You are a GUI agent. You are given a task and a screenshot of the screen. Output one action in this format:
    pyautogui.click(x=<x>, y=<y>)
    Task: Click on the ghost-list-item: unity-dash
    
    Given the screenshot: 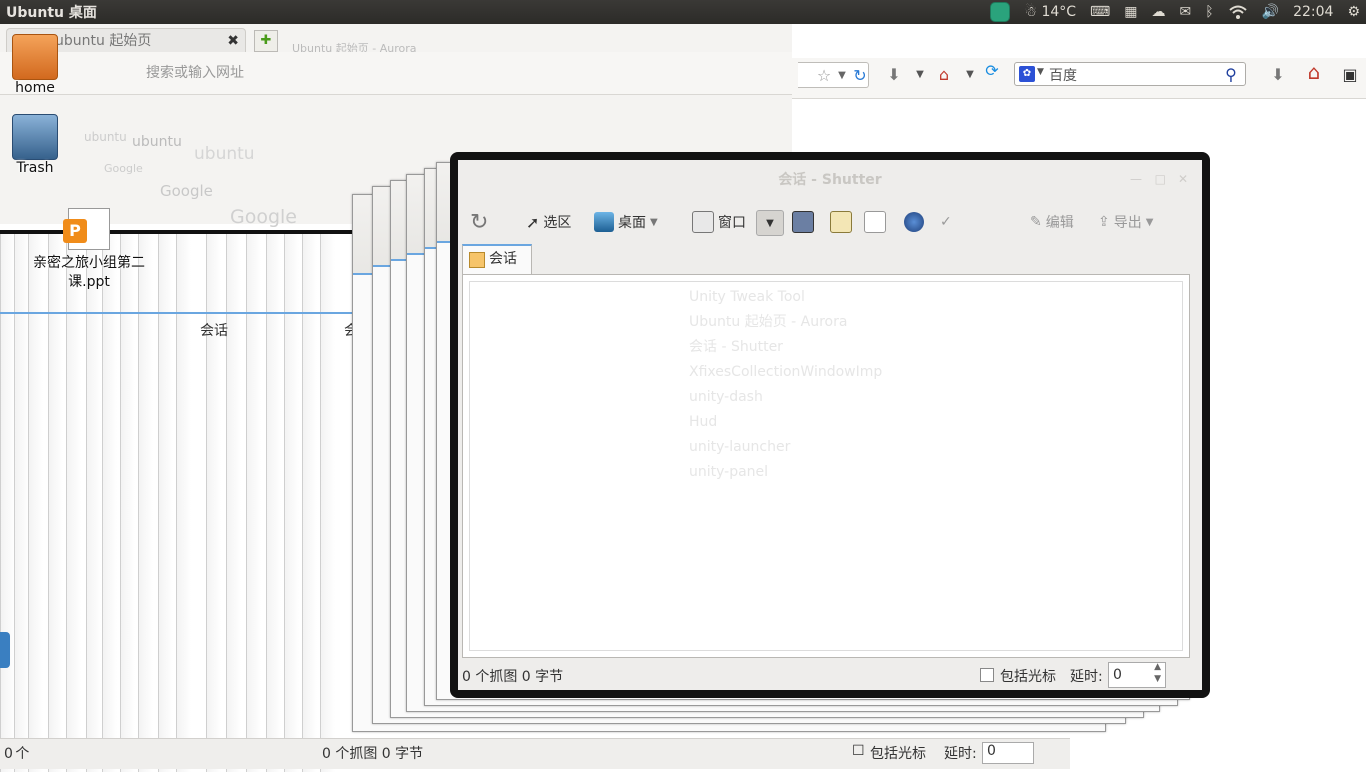 What is the action you would take?
    pyautogui.click(x=726, y=397)
    